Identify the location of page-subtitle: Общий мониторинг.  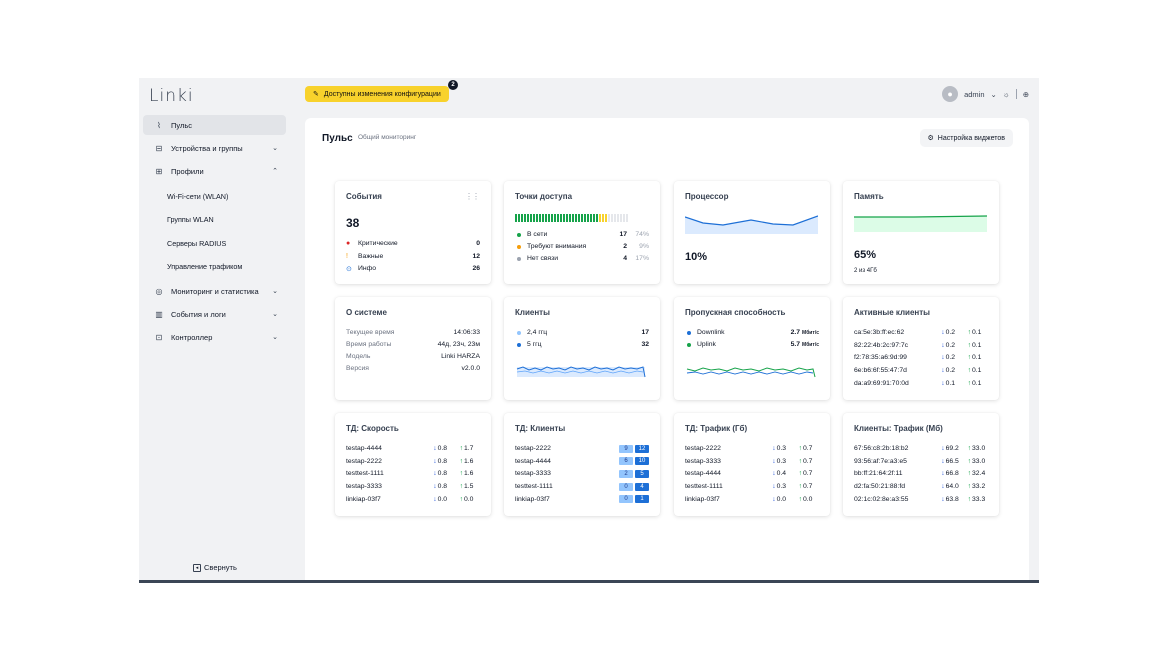
(387, 137).